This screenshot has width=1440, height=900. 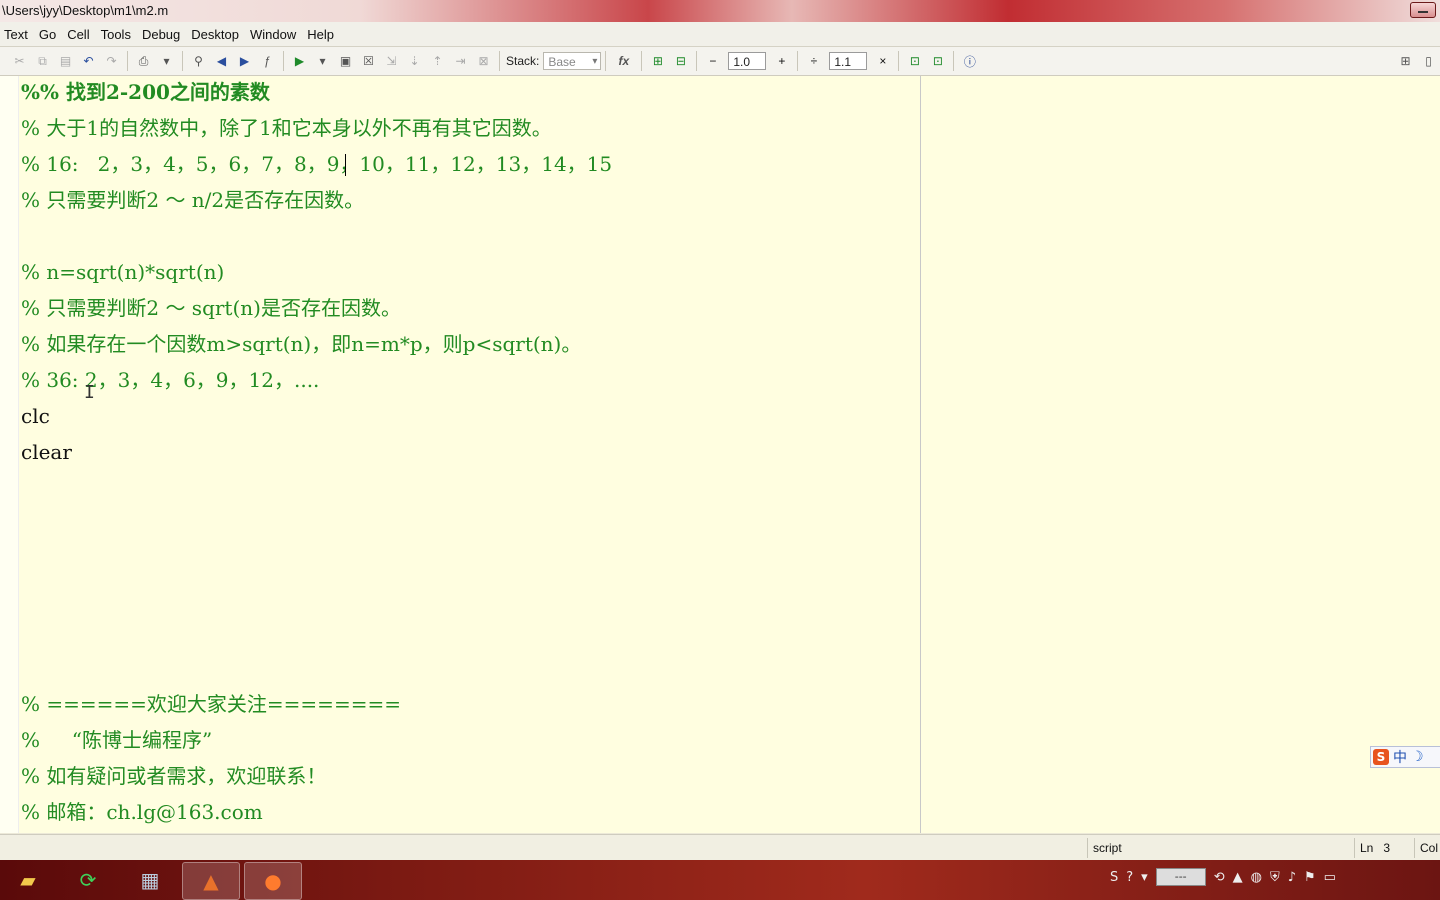 I want to click on media-app-icon: ▦, so click(x=150, y=880).